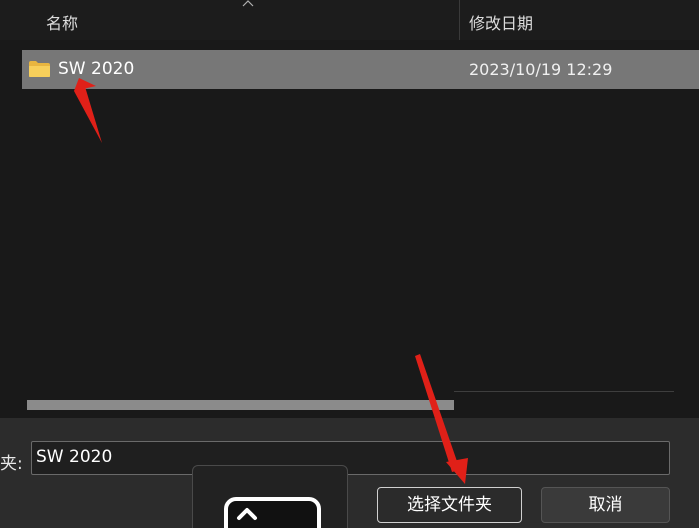 This screenshot has height=528, width=699. Describe the element at coordinates (459, 20) in the screenshot. I see `column-divider` at that location.